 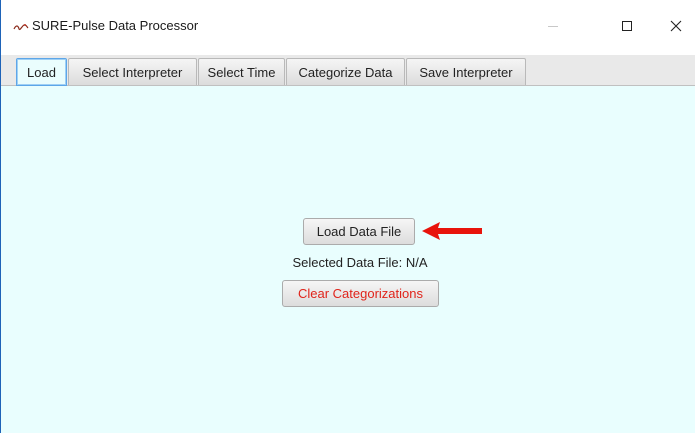 I want to click on tab-select-time: Select Time, so click(x=241, y=71).